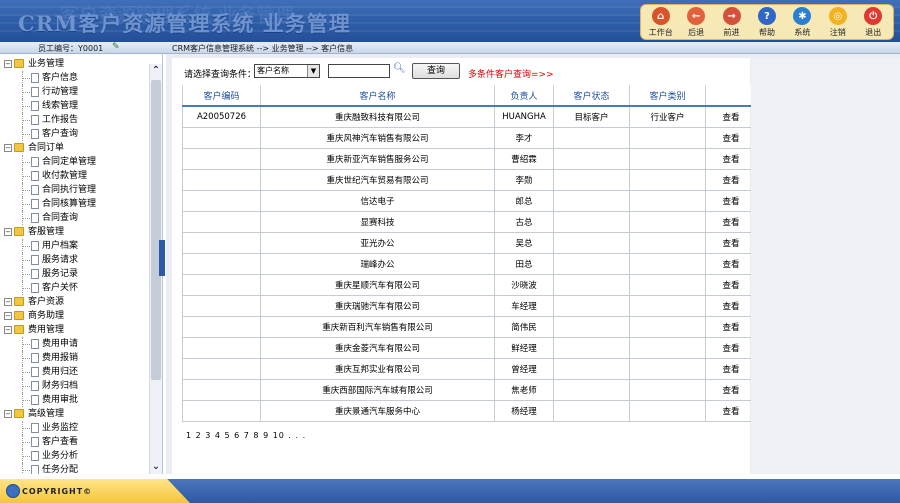 Image resolution: width=900 pixels, height=503 pixels. I want to click on scroll-down-icon: ⌄, so click(156, 467).